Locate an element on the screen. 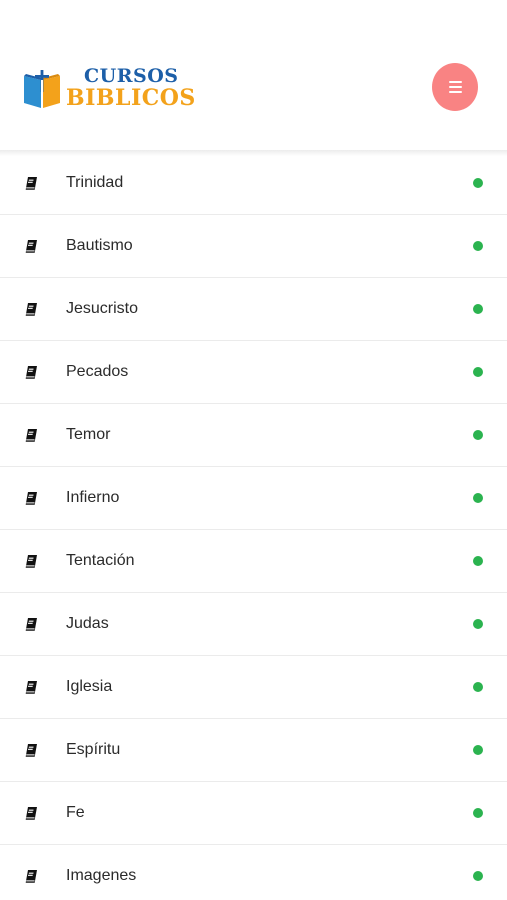 This screenshot has width=507, height=900. course-list-item-trinidad: Trinidad is located at coordinates (253, 183).